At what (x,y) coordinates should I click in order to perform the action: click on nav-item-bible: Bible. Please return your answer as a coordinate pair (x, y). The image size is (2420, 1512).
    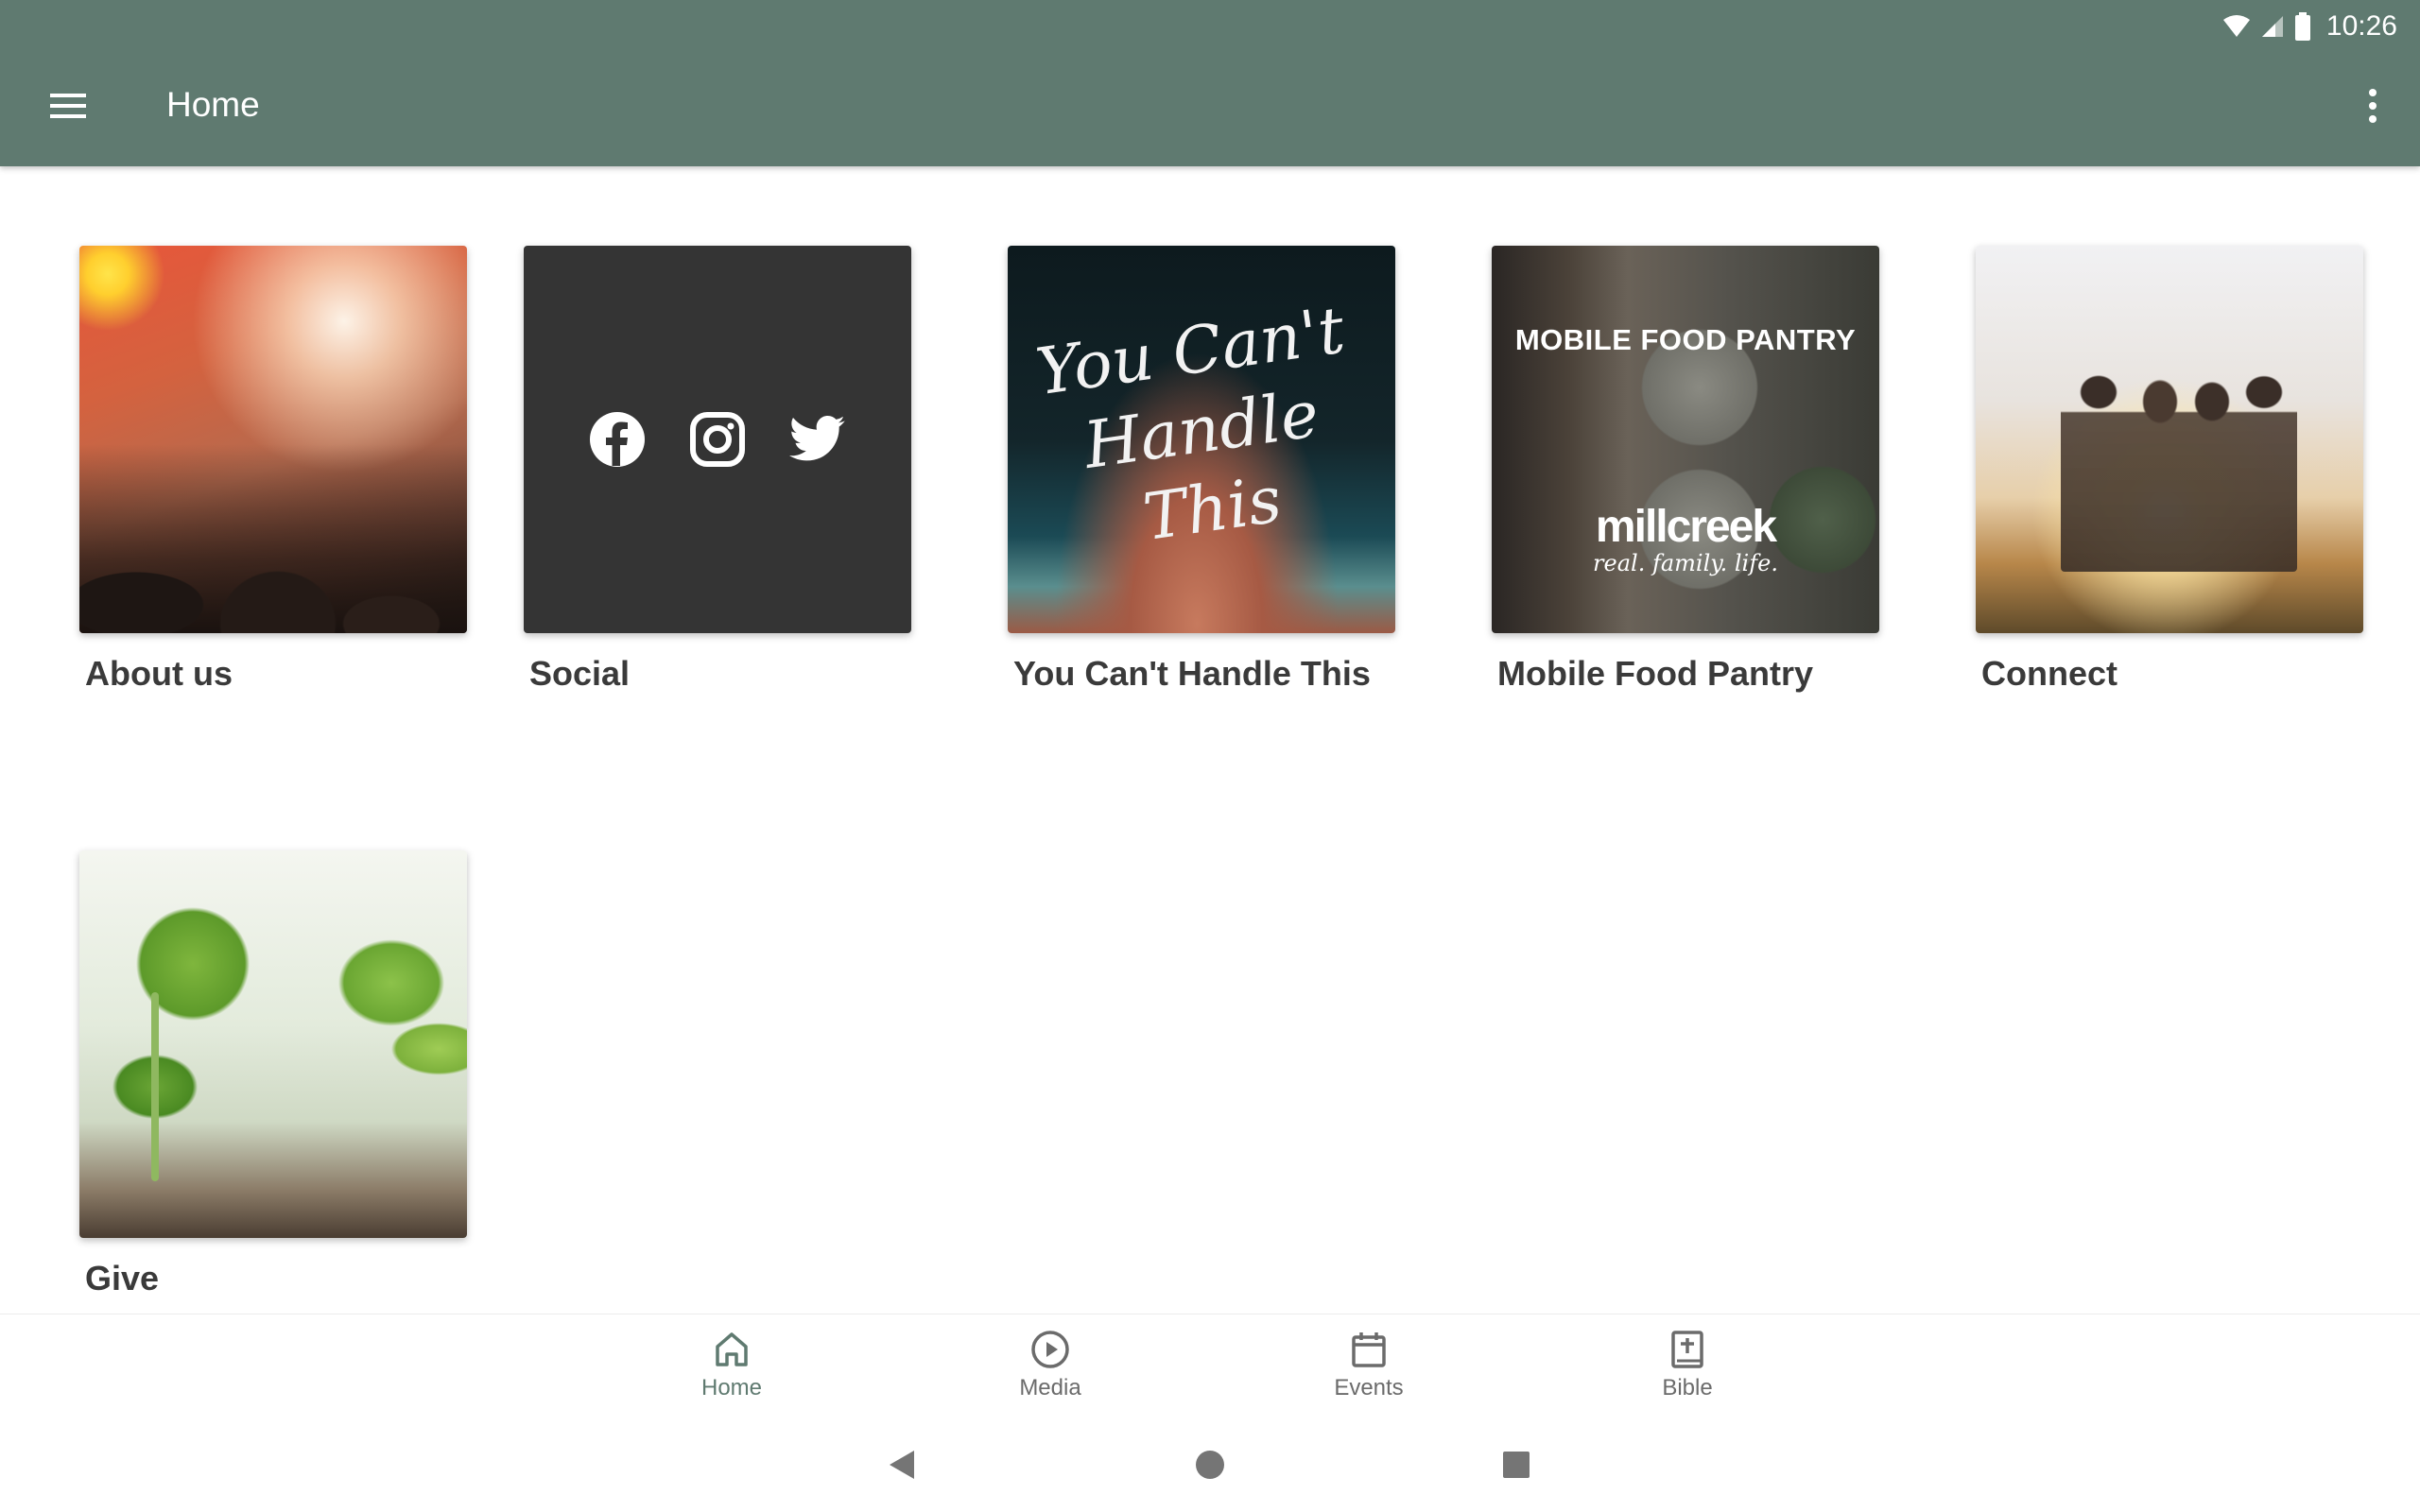
    Looking at the image, I should click on (1687, 1372).